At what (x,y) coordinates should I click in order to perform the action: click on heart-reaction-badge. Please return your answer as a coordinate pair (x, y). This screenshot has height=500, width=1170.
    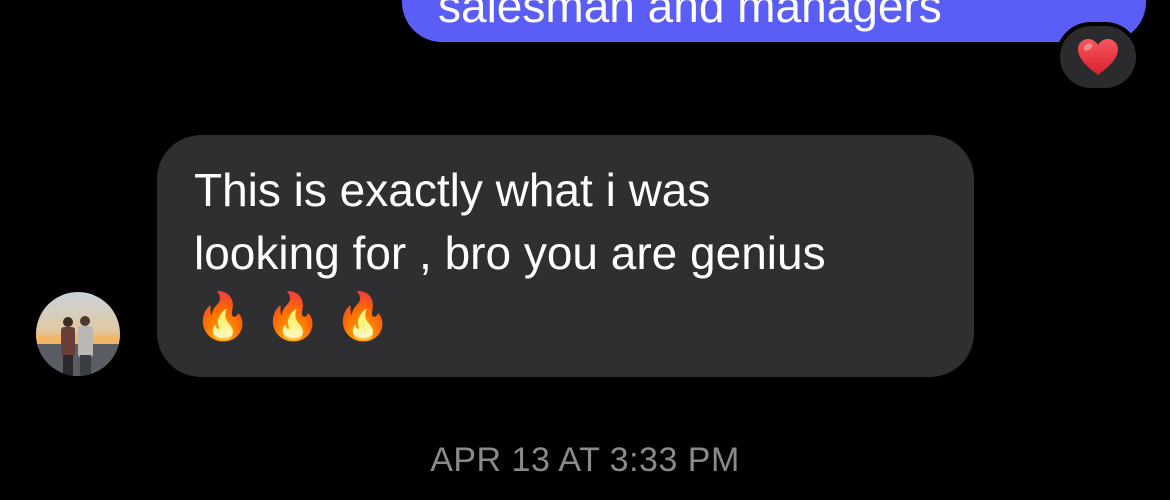
    Looking at the image, I should click on (1098, 57).